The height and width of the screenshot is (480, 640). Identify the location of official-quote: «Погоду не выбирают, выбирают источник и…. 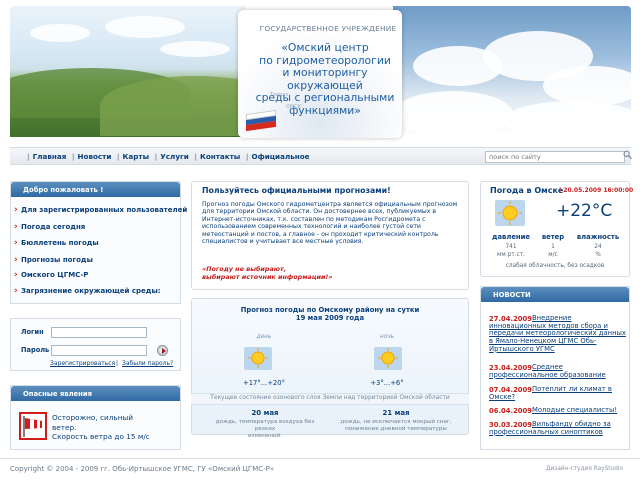
(332, 273).